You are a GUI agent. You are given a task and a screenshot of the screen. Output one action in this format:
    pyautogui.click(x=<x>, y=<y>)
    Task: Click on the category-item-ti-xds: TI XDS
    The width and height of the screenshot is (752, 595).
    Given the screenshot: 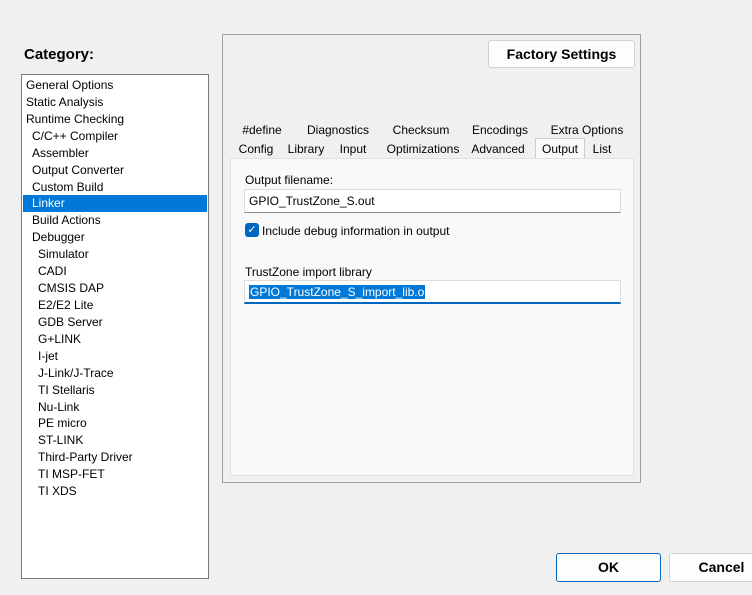 What is the action you would take?
    pyautogui.click(x=115, y=491)
    